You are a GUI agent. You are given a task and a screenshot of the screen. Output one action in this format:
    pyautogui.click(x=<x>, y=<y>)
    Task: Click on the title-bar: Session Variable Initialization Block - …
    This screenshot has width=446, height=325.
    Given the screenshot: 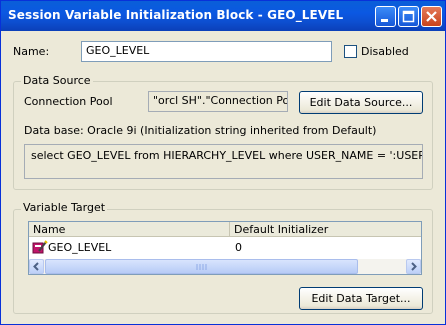 What is the action you would take?
    pyautogui.click(x=223, y=16)
    